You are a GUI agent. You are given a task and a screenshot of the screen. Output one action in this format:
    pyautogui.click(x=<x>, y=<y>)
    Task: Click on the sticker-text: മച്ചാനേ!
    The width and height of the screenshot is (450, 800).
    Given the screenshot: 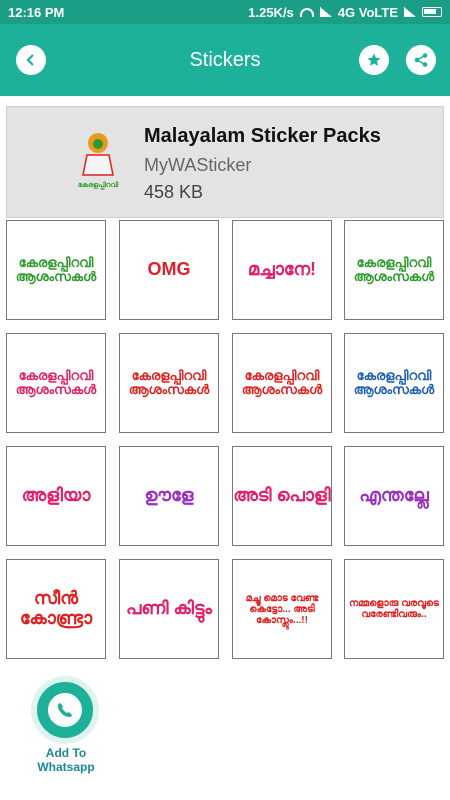 What is the action you would take?
    pyautogui.click(x=282, y=269)
    